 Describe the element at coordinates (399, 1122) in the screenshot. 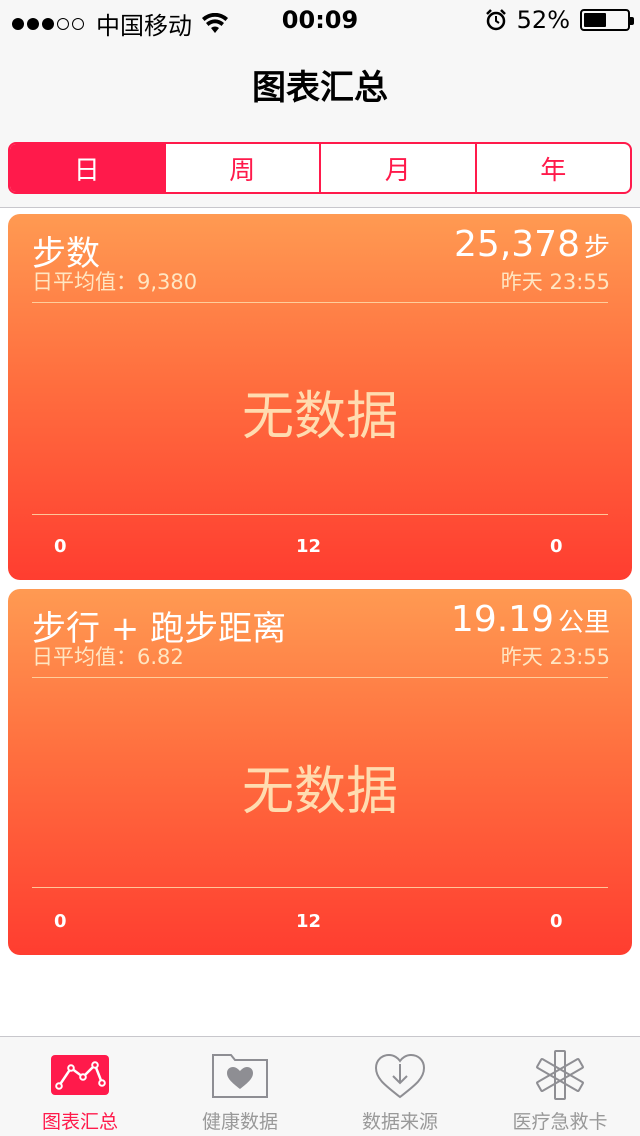

I see `tab-label: 数据来源` at that location.